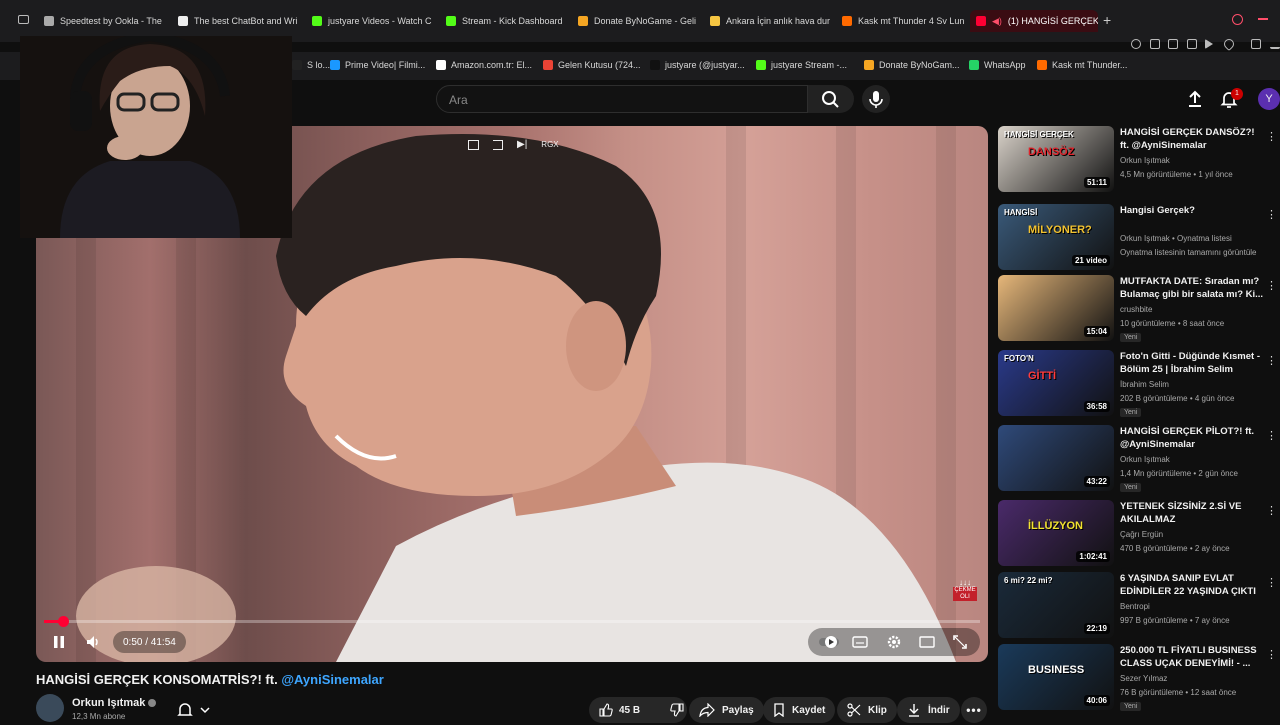 Image resolution: width=1280 pixels, height=725 pixels. What do you see at coordinates (1056, 237) in the screenshot?
I see `video-thumbnail: HANGİSİ MİLYONER? 21 video` at bounding box center [1056, 237].